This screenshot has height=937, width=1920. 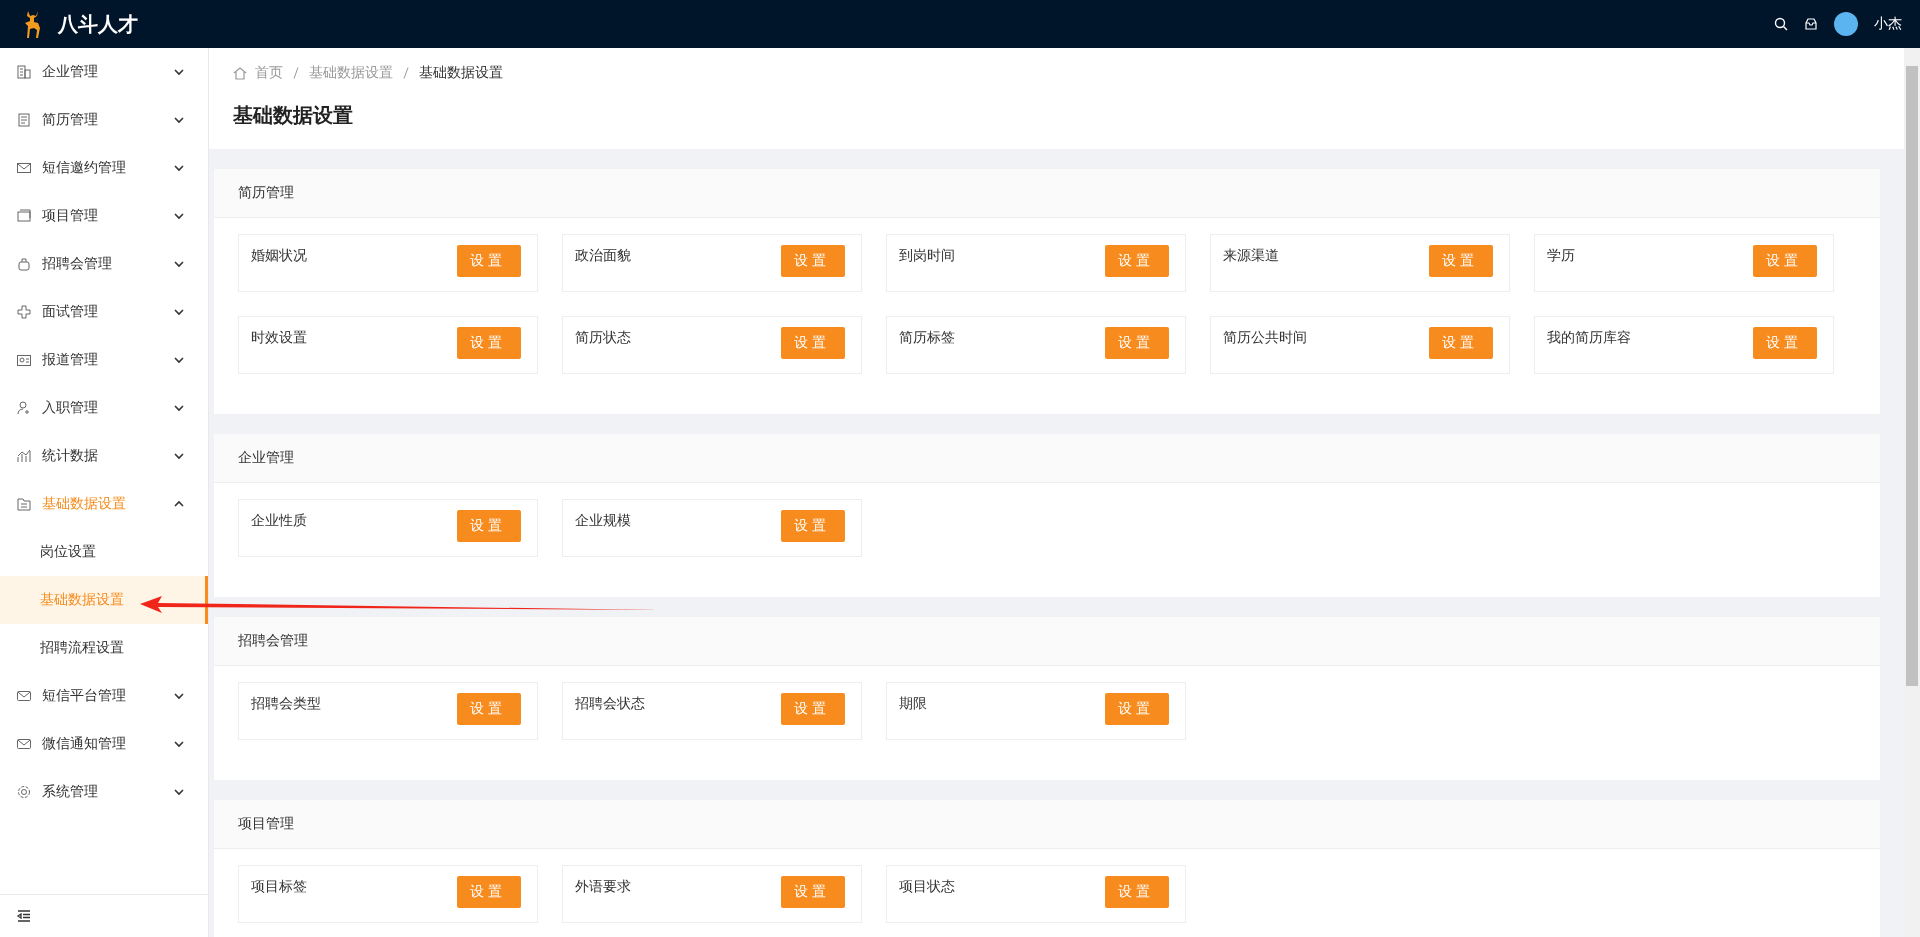 I want to click on sidebar-item: 基础数据设置, so click(x=104, y=504).